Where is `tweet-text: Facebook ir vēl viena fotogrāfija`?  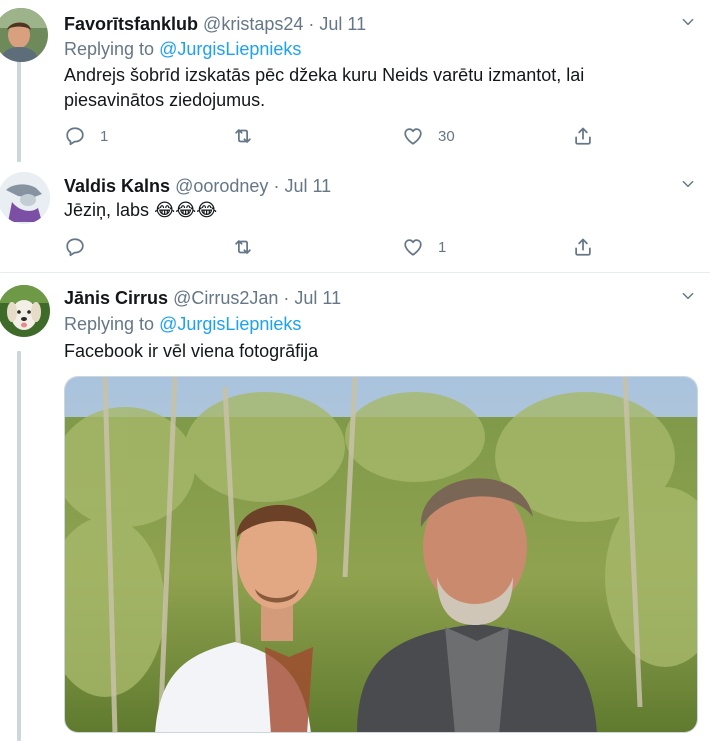 tweet-text: Facebook ir vēl viena fotogrāfija is located at coordinates (191, 351).